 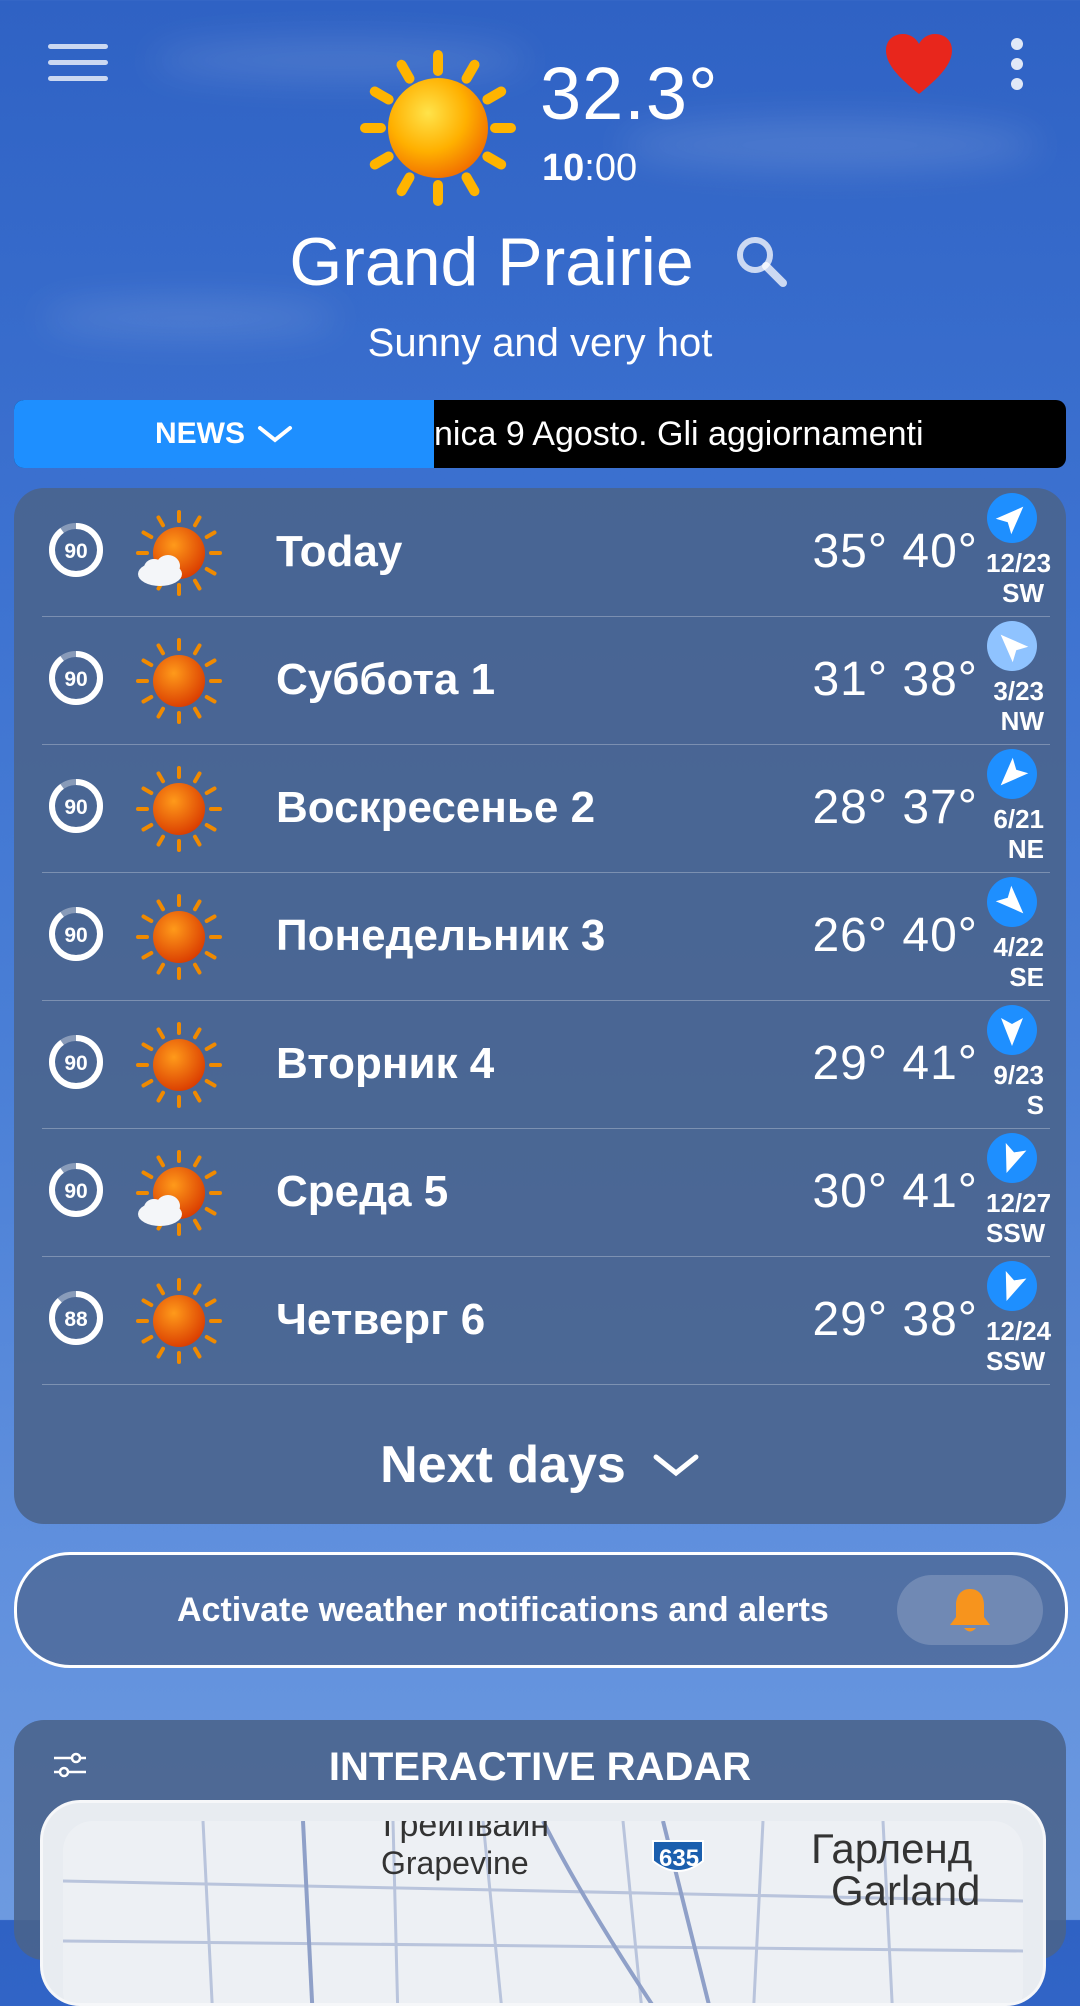 What do you see at coordinates (546, 552) in the screenshot?
I see `forecast-row: 90 Today 35° 40° 12/23 SW` at bounding box center [546, 552].